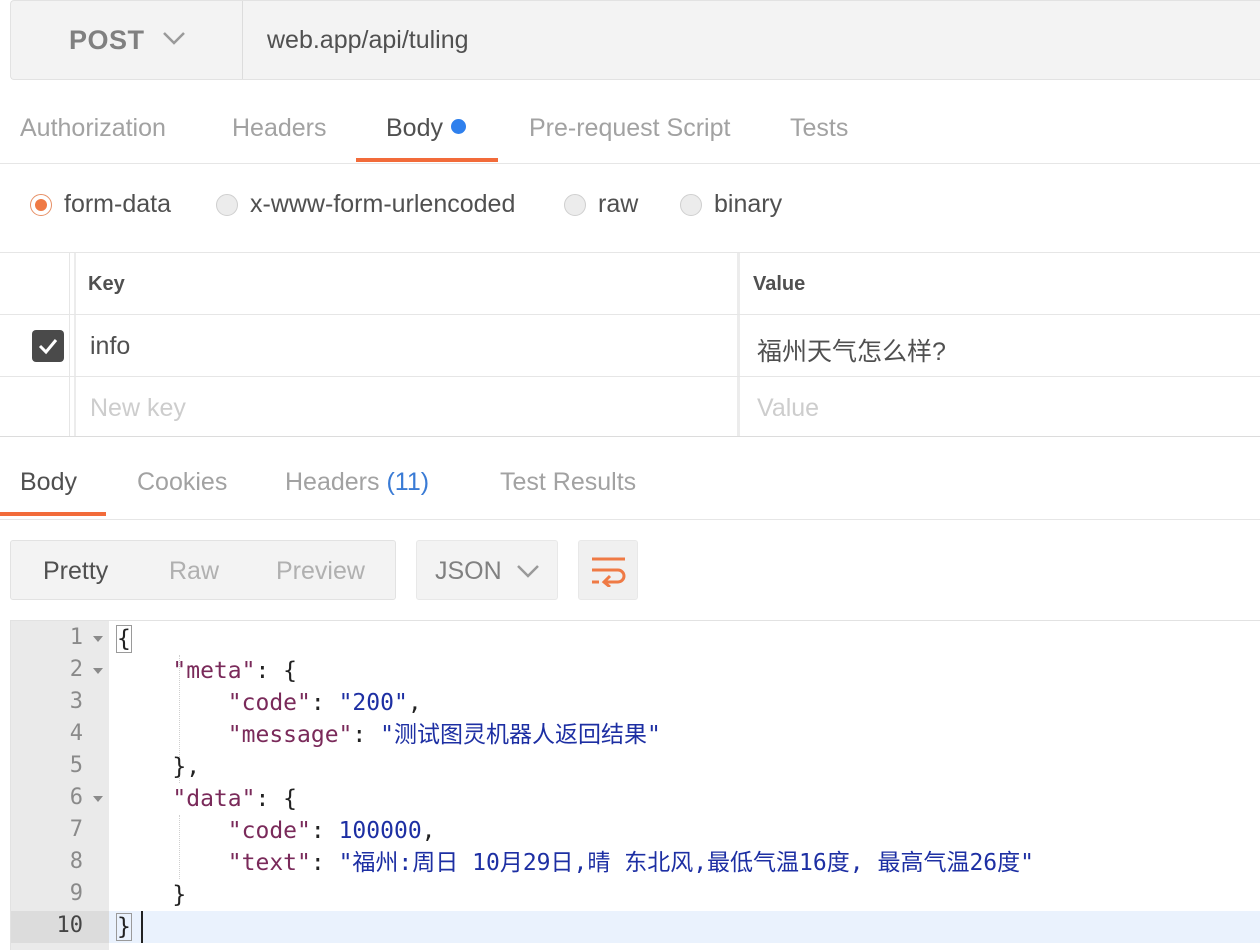  I want to click on new-value-input: Value, so click(1001, 406).